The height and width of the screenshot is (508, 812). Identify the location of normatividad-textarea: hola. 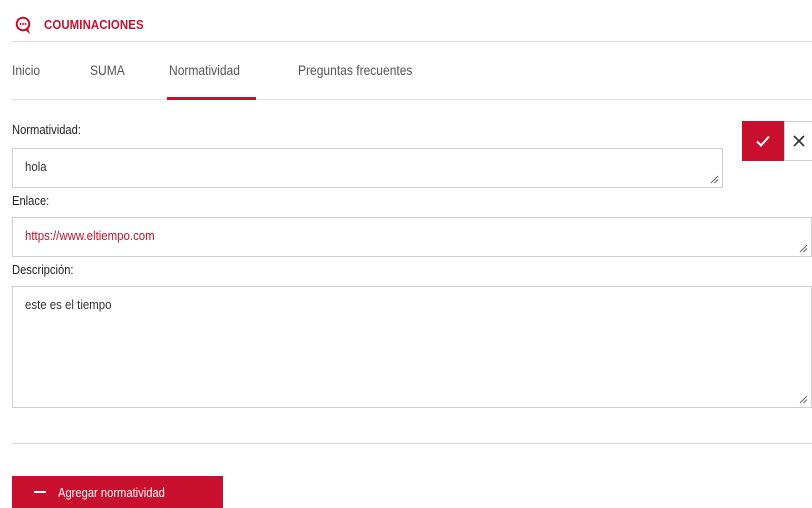
(367, 168).